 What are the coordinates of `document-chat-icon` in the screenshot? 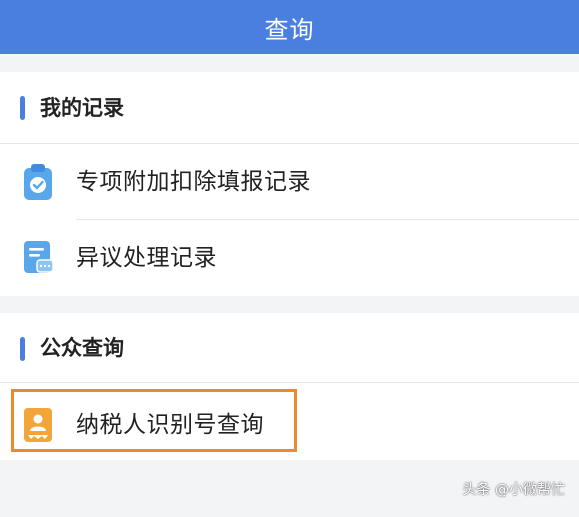 It's located at (38, 258).